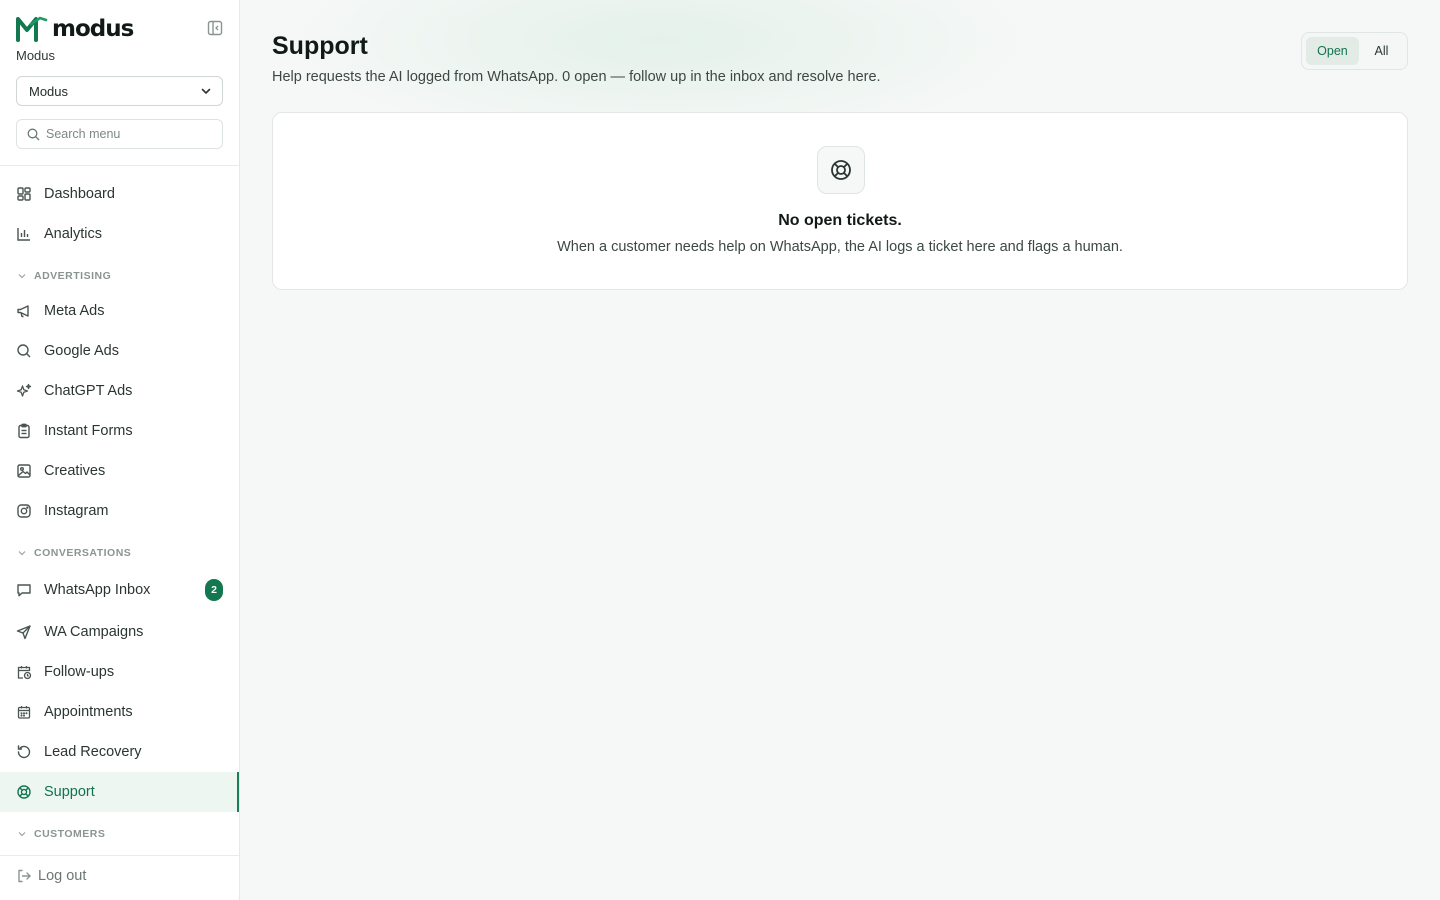  I want to click on org-select: Modus, so click(119, 91).